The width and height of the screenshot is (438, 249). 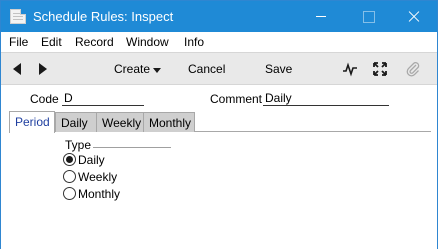 I want to click on title-bar: Schedule Rules: Inspect, so click(x=219, y=16).